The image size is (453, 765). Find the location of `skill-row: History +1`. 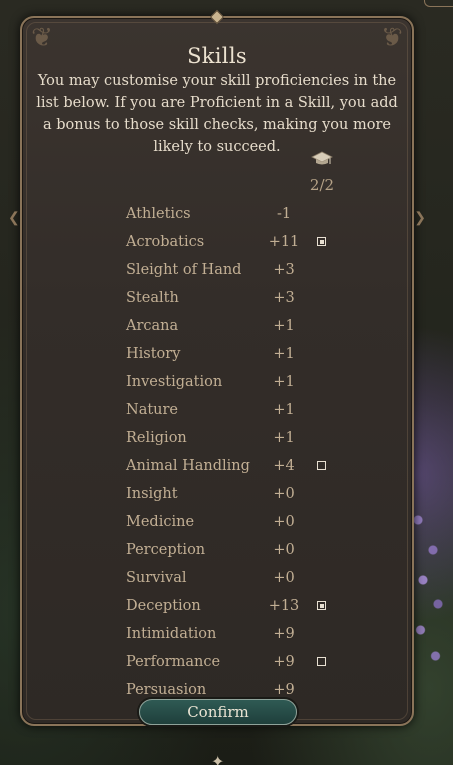

skill-row: History +1 is located at coordinates (236, 354).